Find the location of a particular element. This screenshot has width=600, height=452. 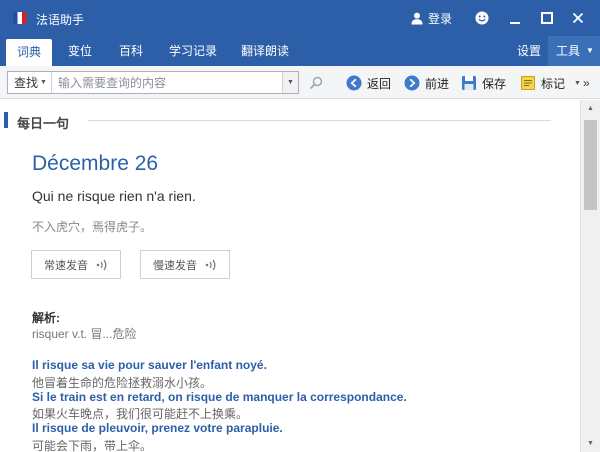

save-label: 保存 is located at coordinates (494, 83).